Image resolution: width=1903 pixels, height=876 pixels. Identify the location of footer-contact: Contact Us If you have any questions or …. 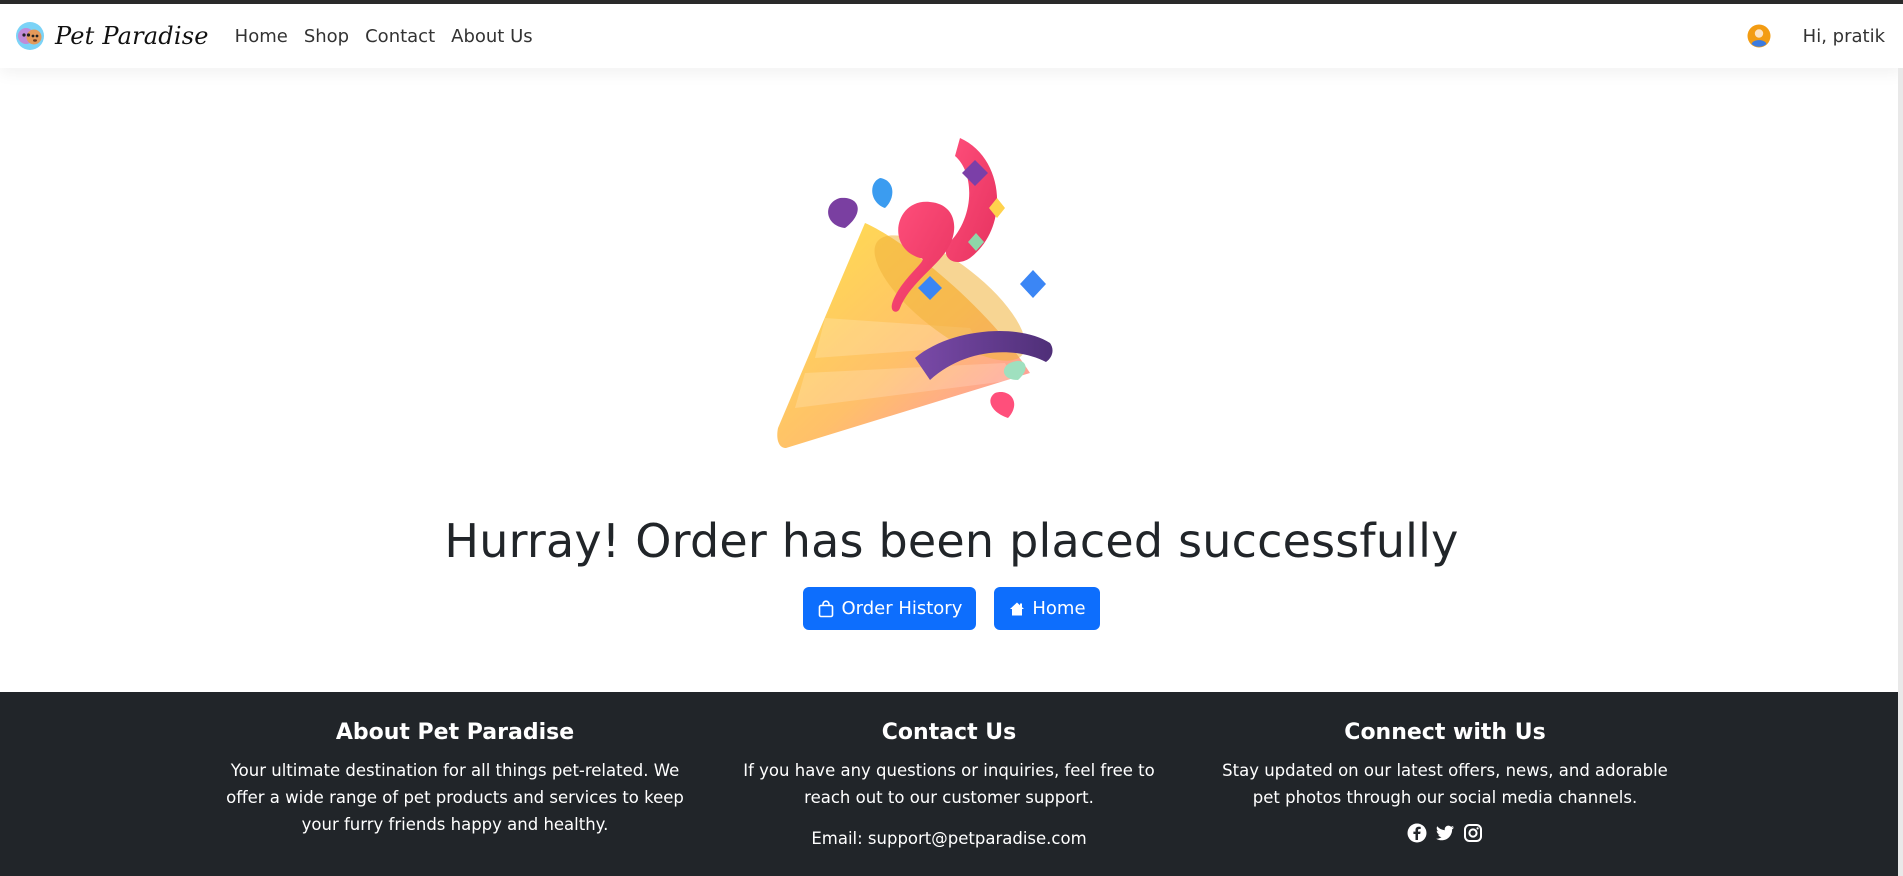
(949, 786).